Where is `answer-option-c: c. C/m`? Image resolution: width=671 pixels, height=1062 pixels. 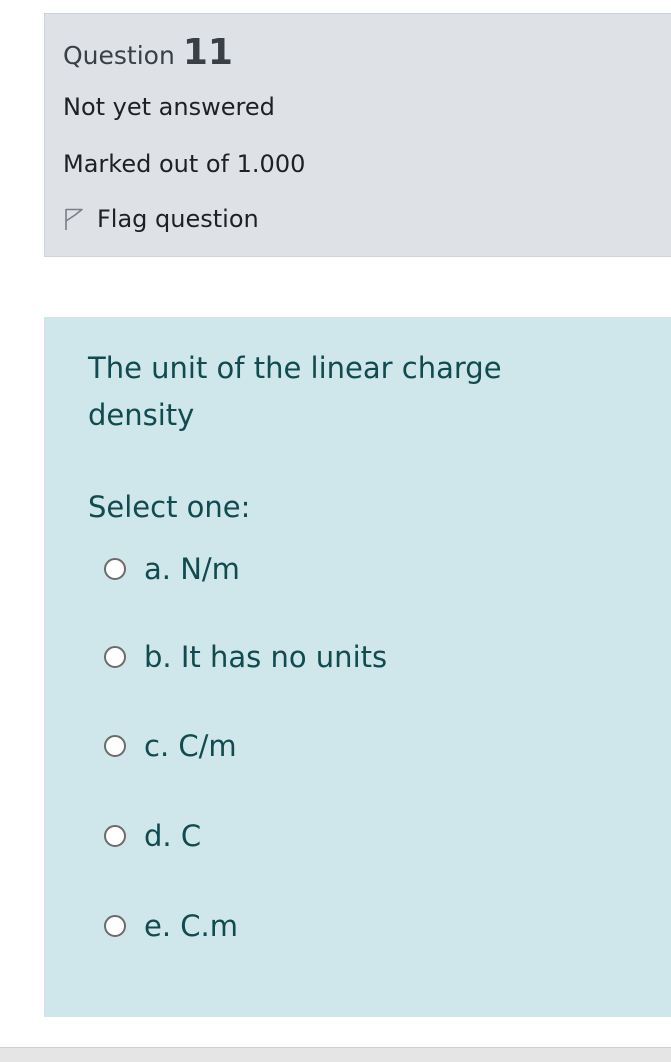
answer-option-c: c. C/m is located at coordinates (170, 746).